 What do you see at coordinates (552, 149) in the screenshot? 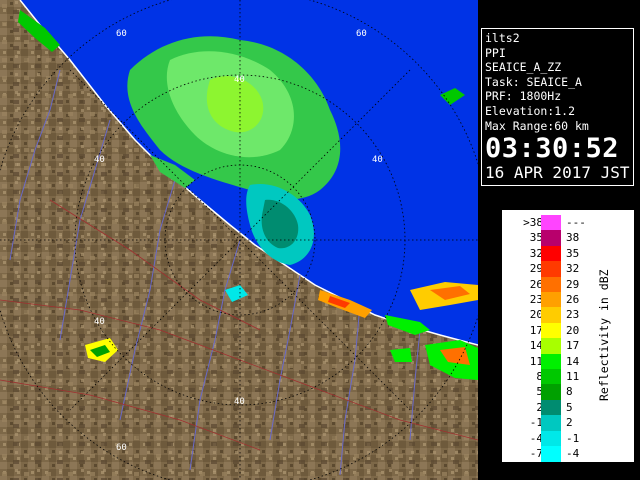
I see `scan-time: 03:30:52` at bounding box center [552, 149].